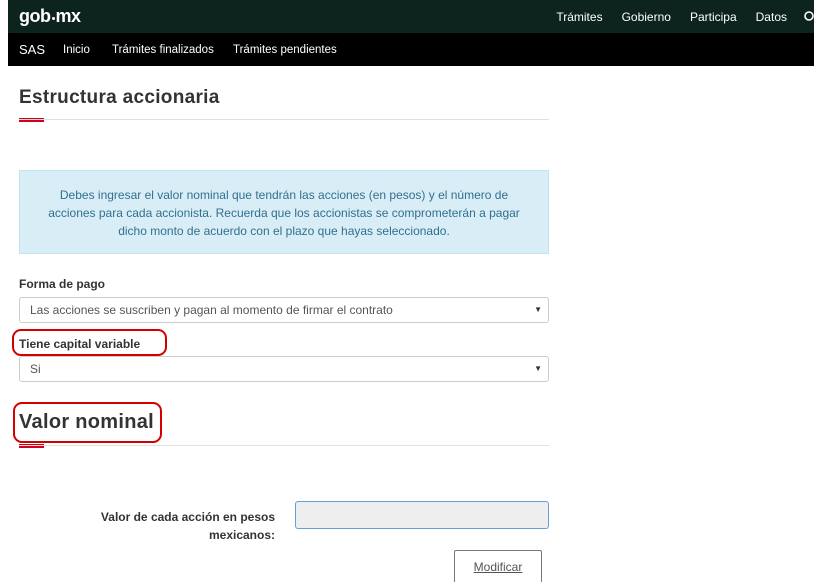  What do you see at coordinates (35, 369) in the screenshot?
I see `capital-variable-value: Si` at bounding box center [35, 369].